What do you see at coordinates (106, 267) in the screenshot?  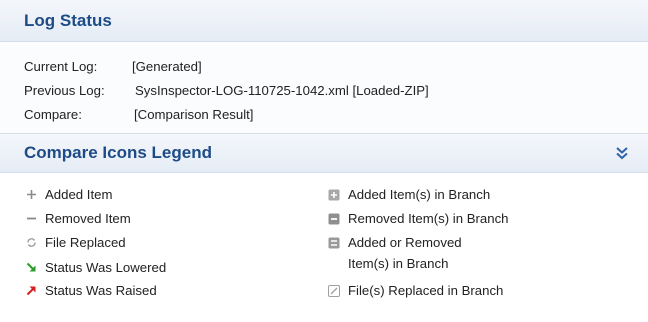 I see `legend-label: Status Was Lowered` at bounding box center [106, 267].